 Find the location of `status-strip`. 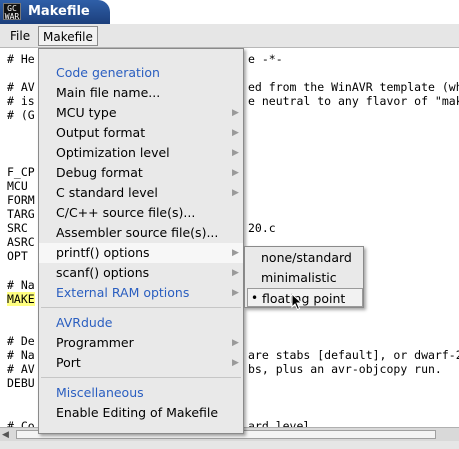

status-strip is located at coordinates (229, 445).